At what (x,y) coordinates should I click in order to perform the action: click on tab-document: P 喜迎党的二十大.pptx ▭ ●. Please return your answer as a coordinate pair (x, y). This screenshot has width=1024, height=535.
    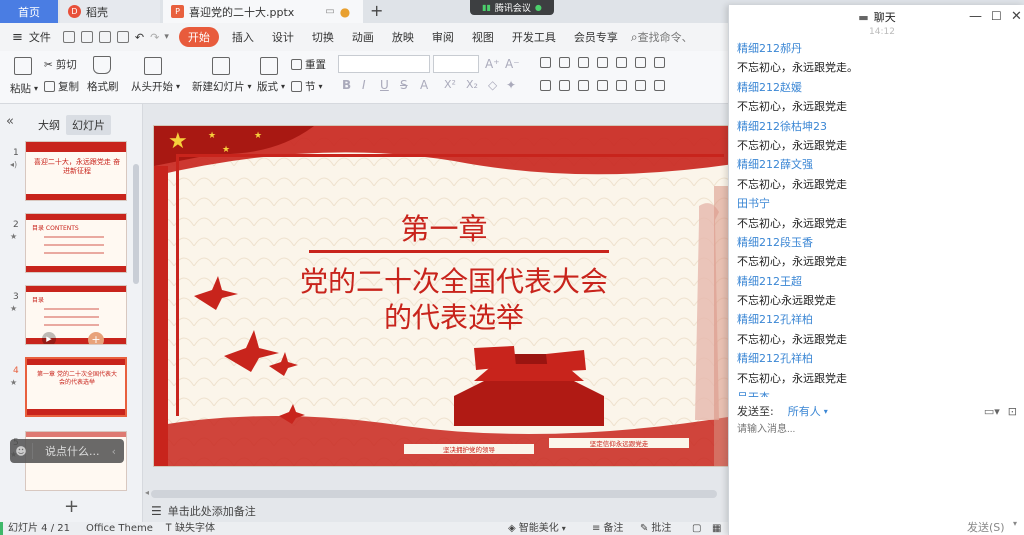
    Looking at the image, I should click on (263, 11).